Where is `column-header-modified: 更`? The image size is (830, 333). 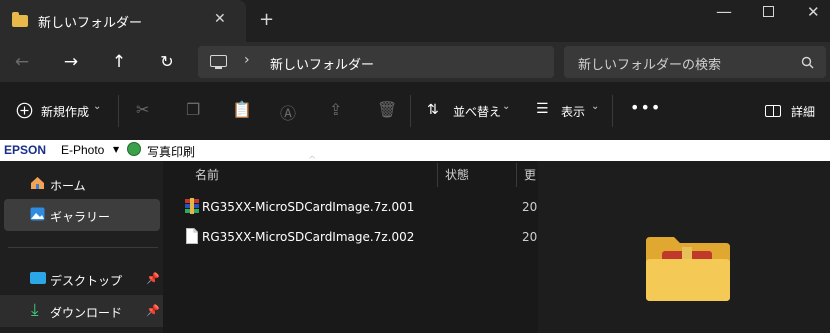 column-header-modified: 更 is located at coordinates (530, 174).